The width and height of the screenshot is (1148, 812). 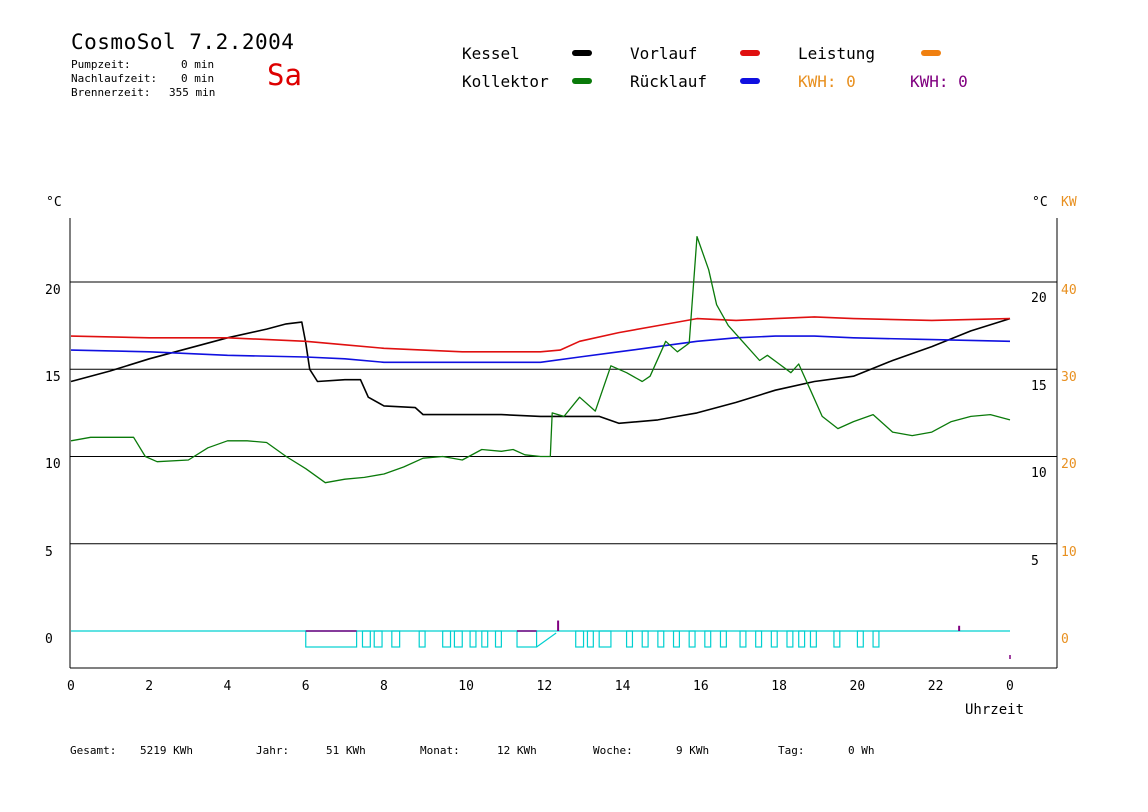 What do you see at coordinates (623, 686) in the screenshot?
I see `x-tick-7: 14` at bounding box center [623, 686].